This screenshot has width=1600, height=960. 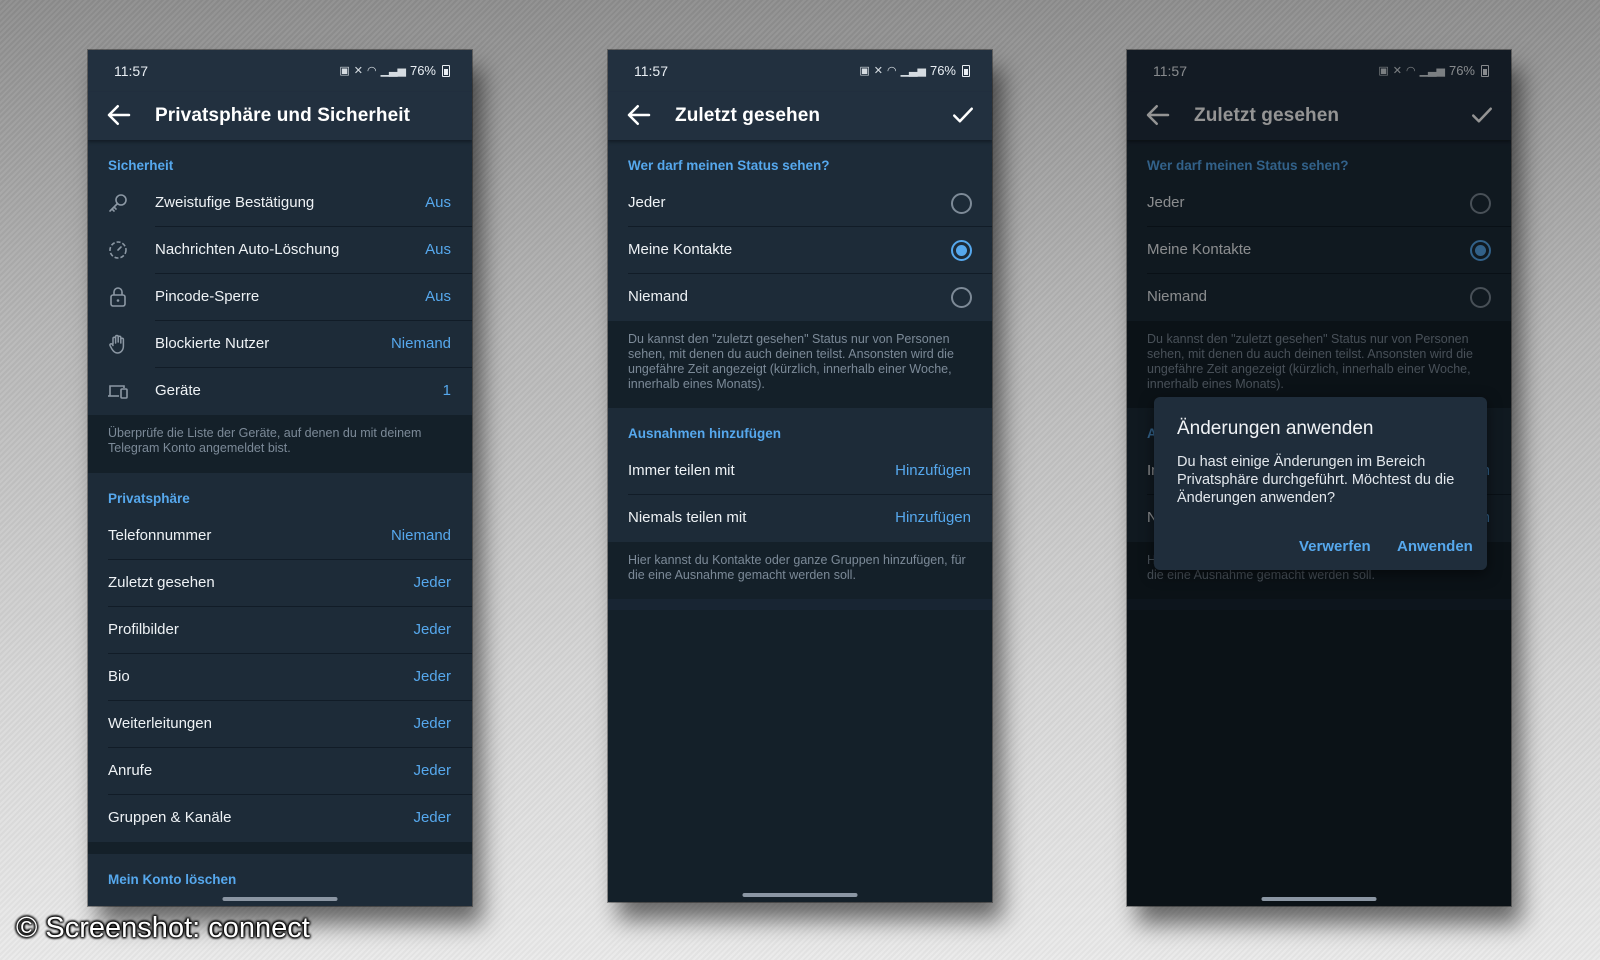 I want to click on row-last-seen: Zuletzt gesehen Jeder, so click(x=280, y=583).